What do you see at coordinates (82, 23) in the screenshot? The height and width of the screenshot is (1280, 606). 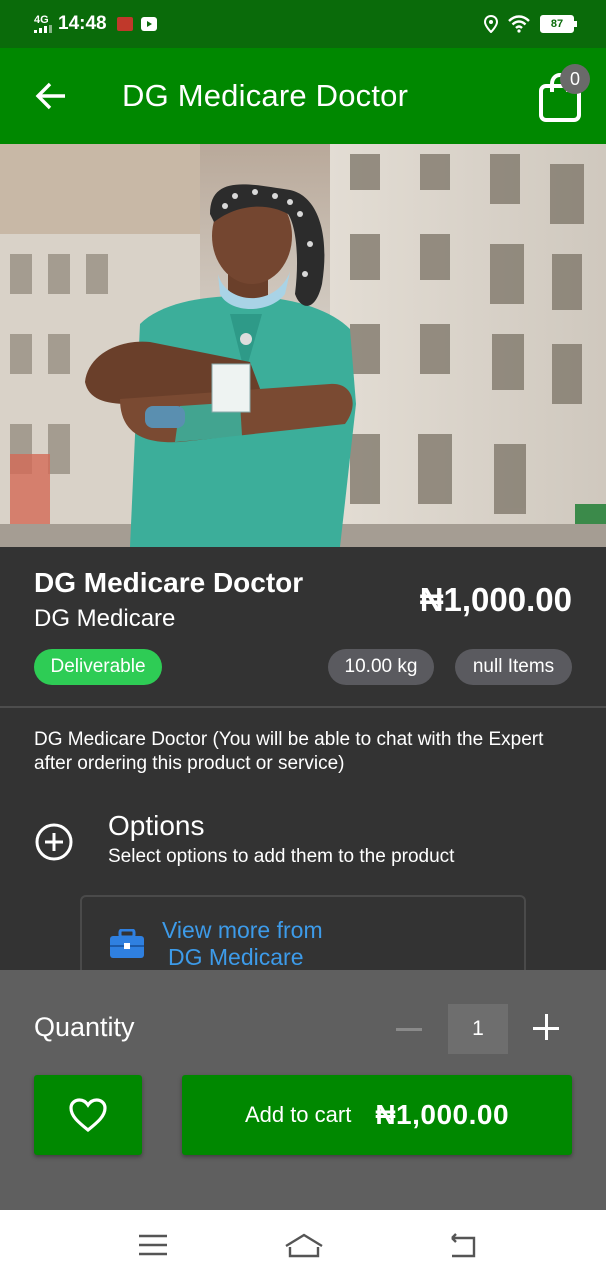 I see `status-time: 14:48` at bounding box center [82, 23].